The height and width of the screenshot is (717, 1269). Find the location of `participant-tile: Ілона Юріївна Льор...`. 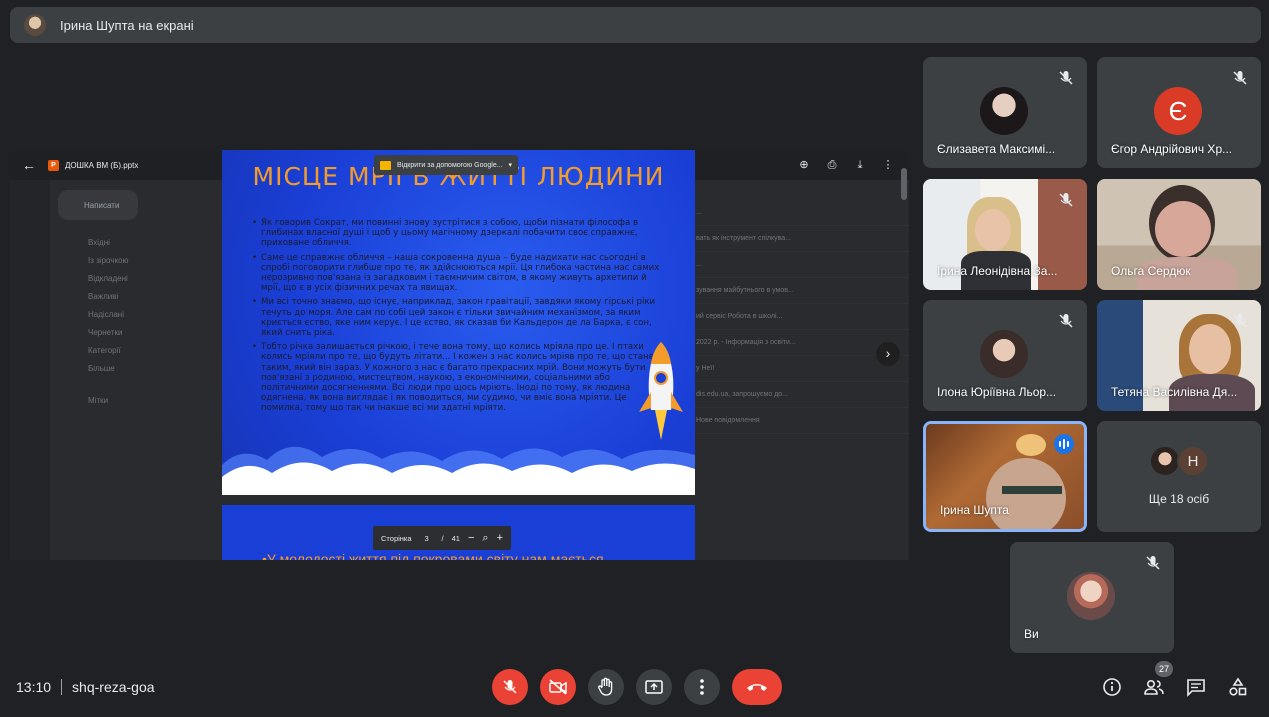

participant-tile: Ілона Юріївна Льор... is located at coordinates (1005, 355).